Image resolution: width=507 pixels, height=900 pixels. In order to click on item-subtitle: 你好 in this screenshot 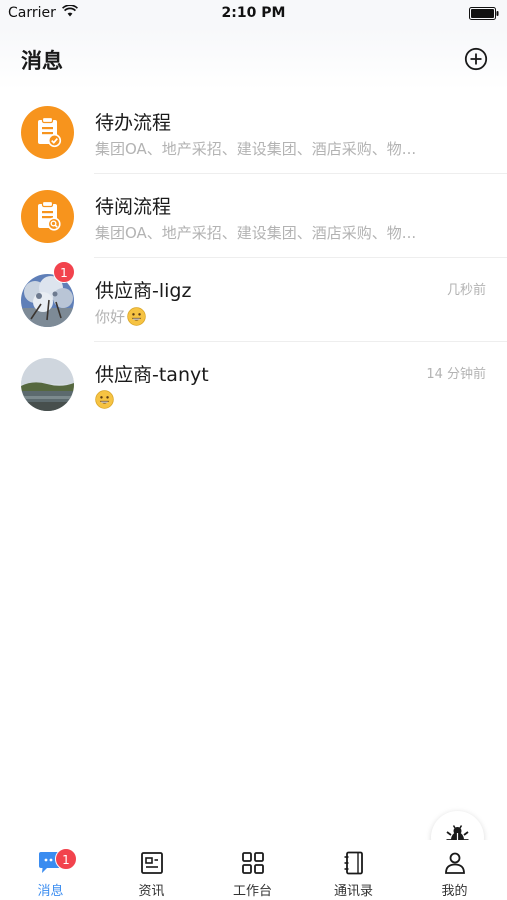, I will do `click(285, 316)`.